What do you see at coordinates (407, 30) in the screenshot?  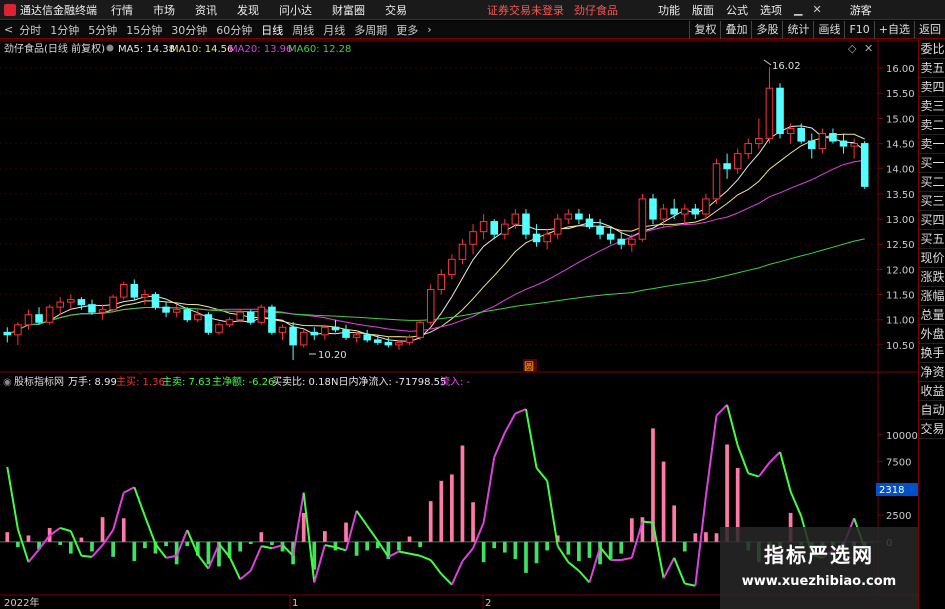 I see `period-more: 更多` at bounding box center [407, 30].